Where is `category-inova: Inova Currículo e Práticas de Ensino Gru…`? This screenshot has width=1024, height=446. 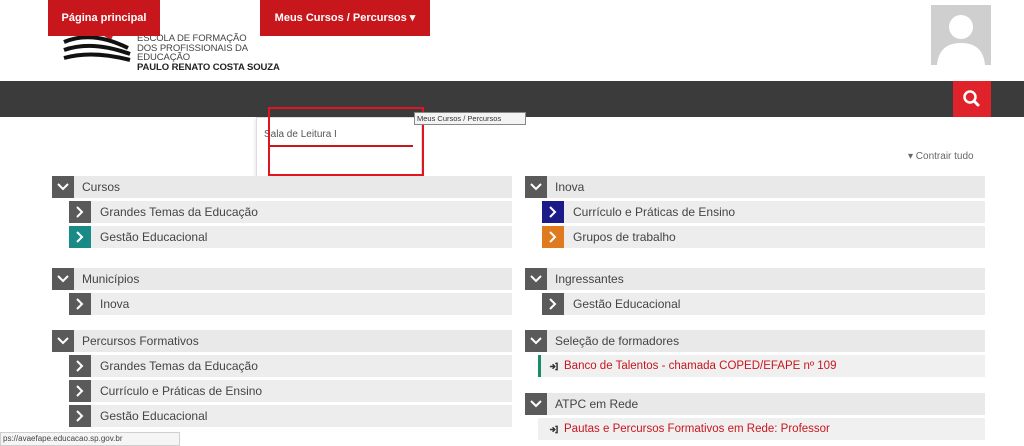
category-inova: Inova Currículo e Práticas de Ensino Gru… is located at coordinates (755, 212).